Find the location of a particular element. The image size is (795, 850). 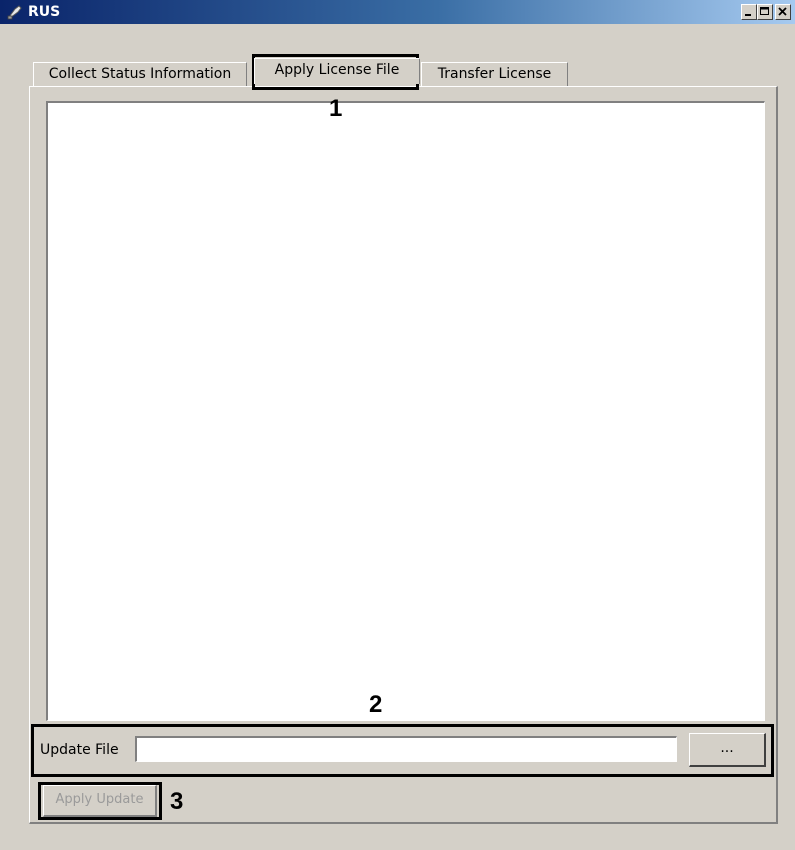

tab-apply-license-file: Apply License File is located at coordinates (337, 71).